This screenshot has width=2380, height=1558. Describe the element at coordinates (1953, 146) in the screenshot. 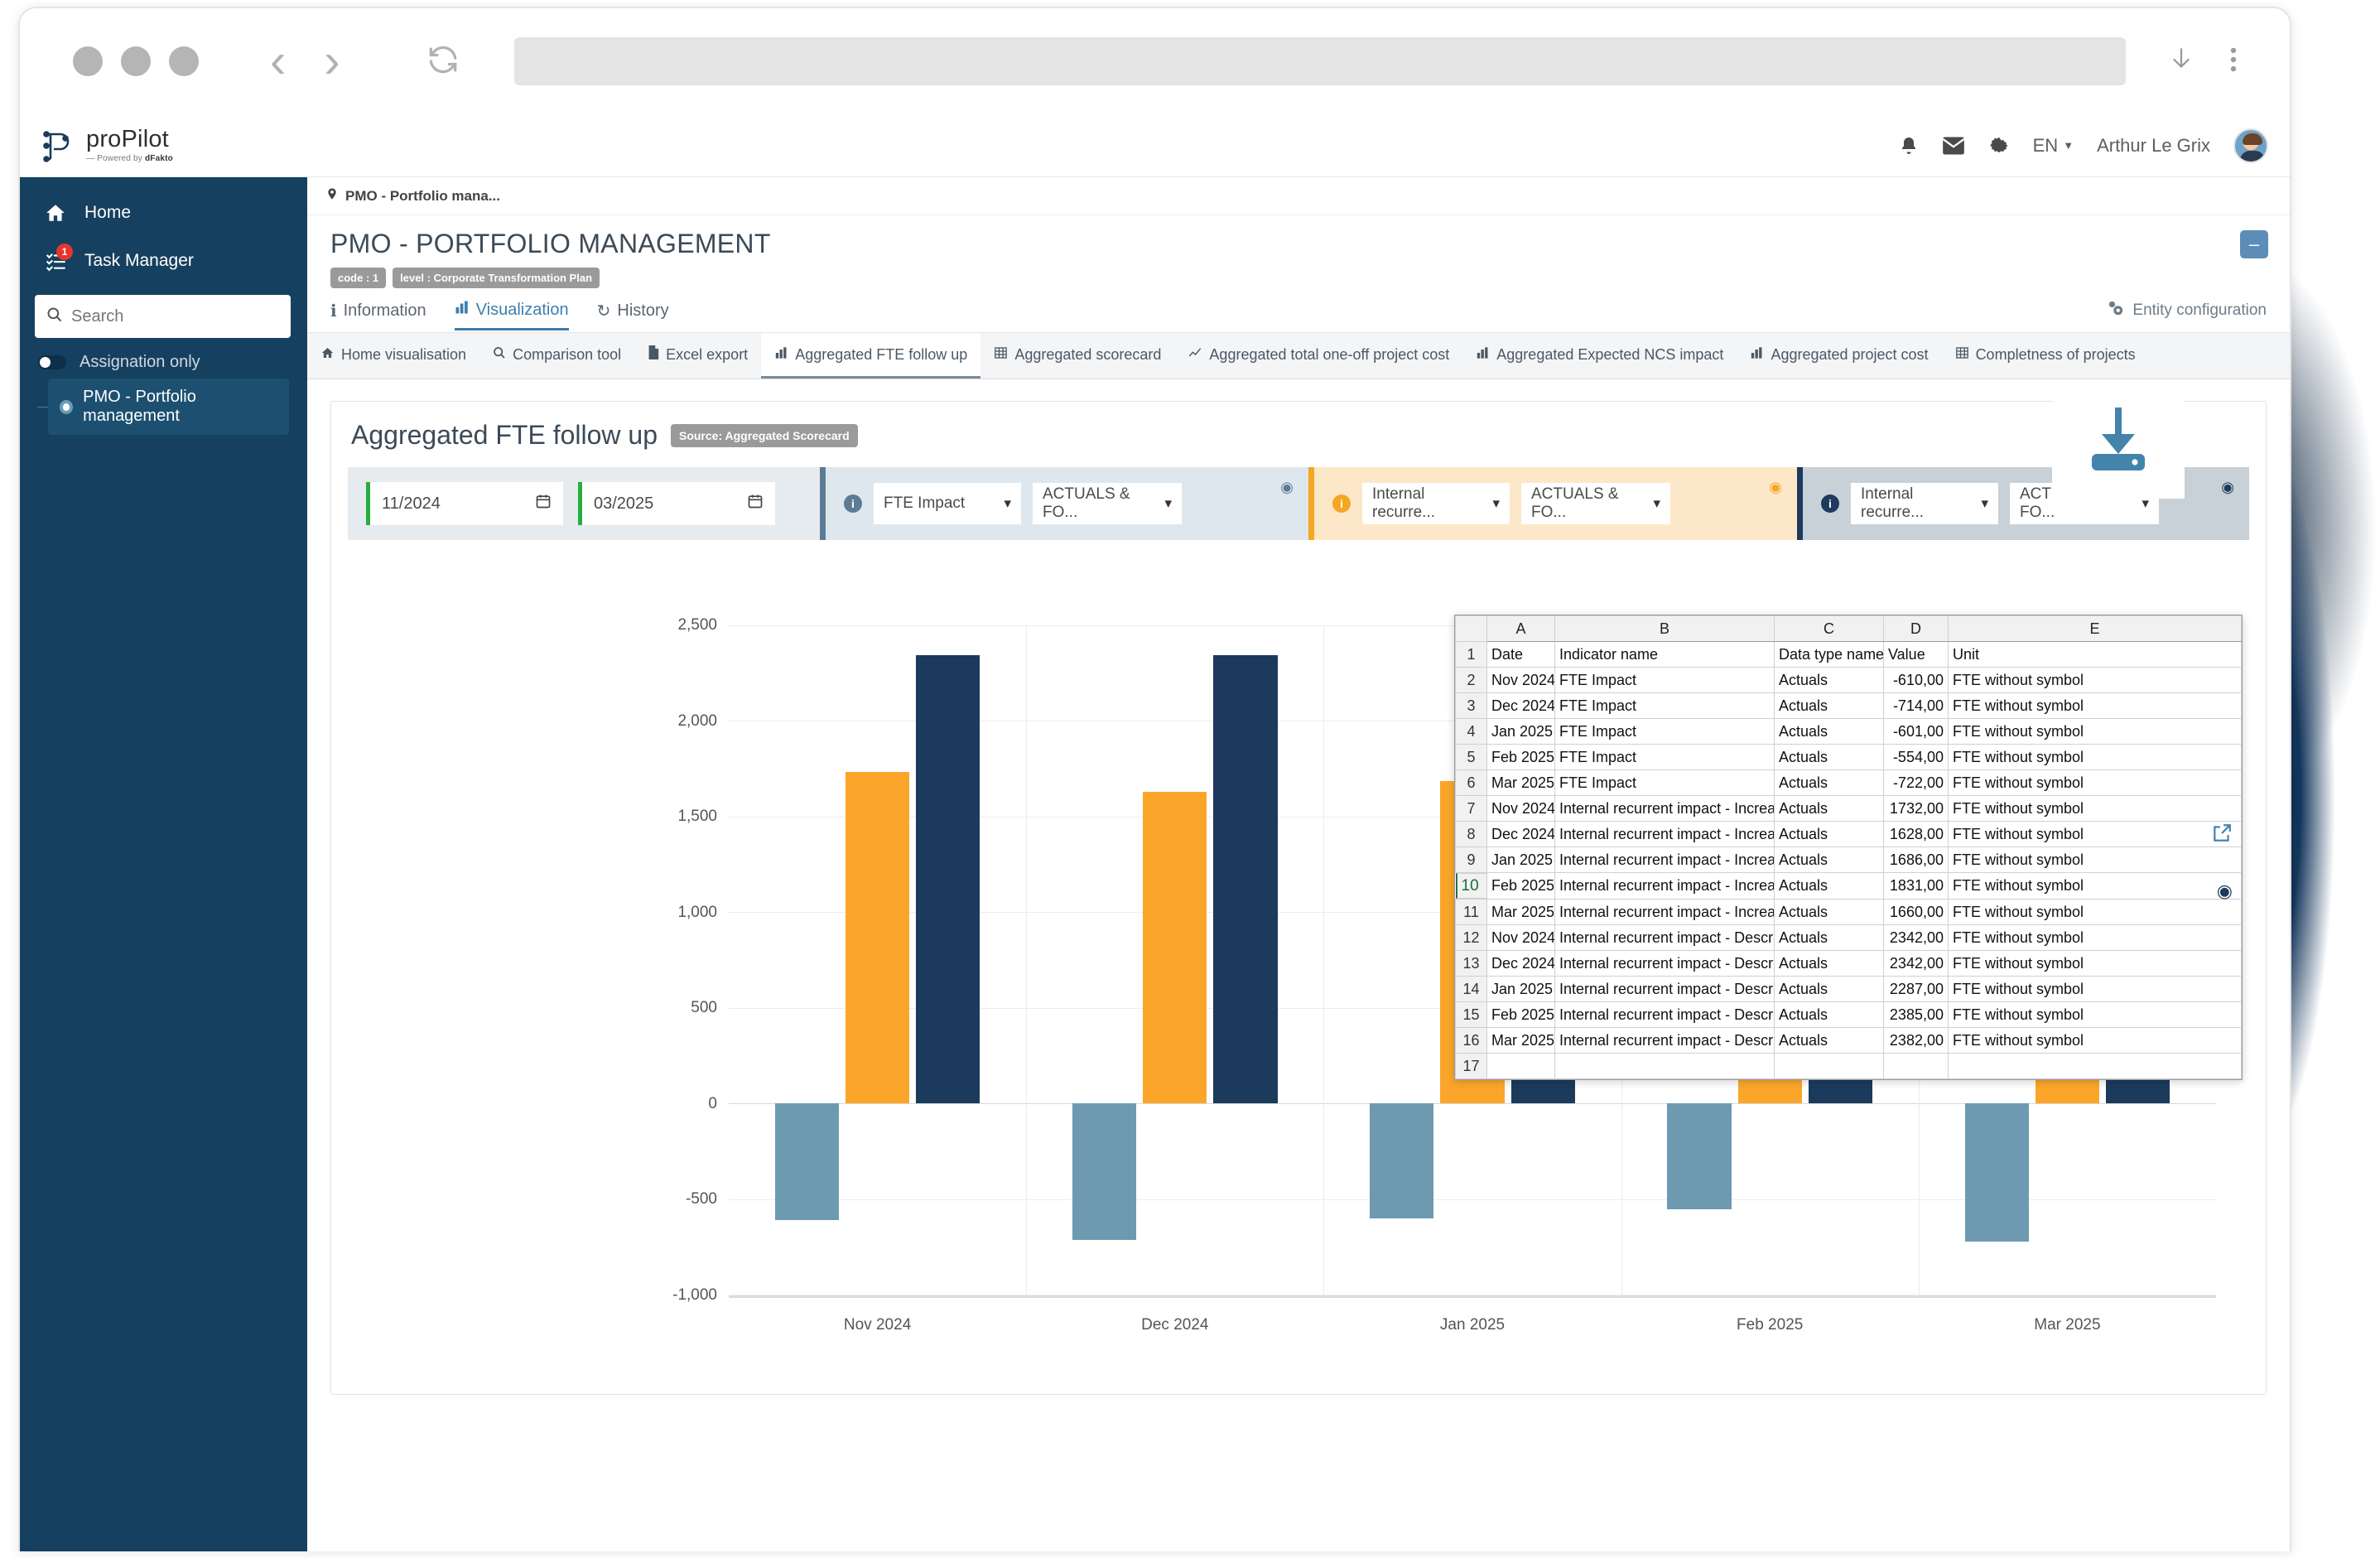

I see `envelope-icon` at that location.